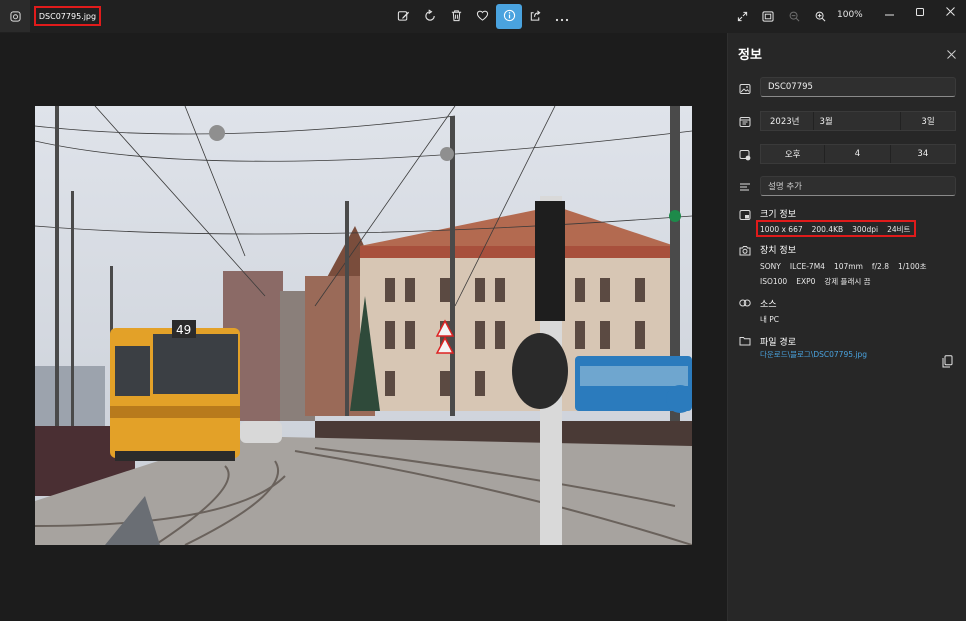  Describe the element at coordinates (827, 229) in the screenshot. I see `file-size: 200.4KB` at that location.